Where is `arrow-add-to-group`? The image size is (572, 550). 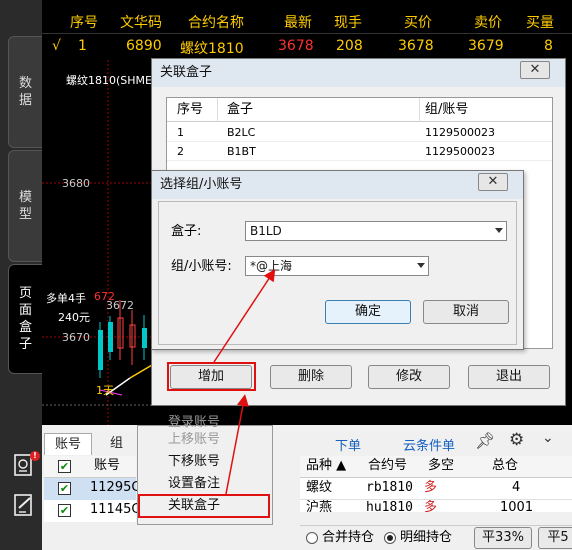 arrow-add-to-group is located at coordinates (244, 315).